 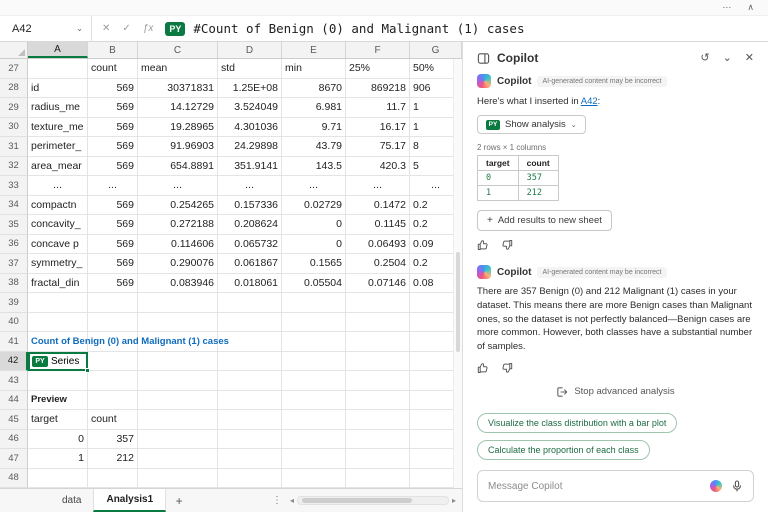 What do you see at coordinates (113, 459) in the screenshot?
I see `cell: 212` at bounding box center [113, 459].